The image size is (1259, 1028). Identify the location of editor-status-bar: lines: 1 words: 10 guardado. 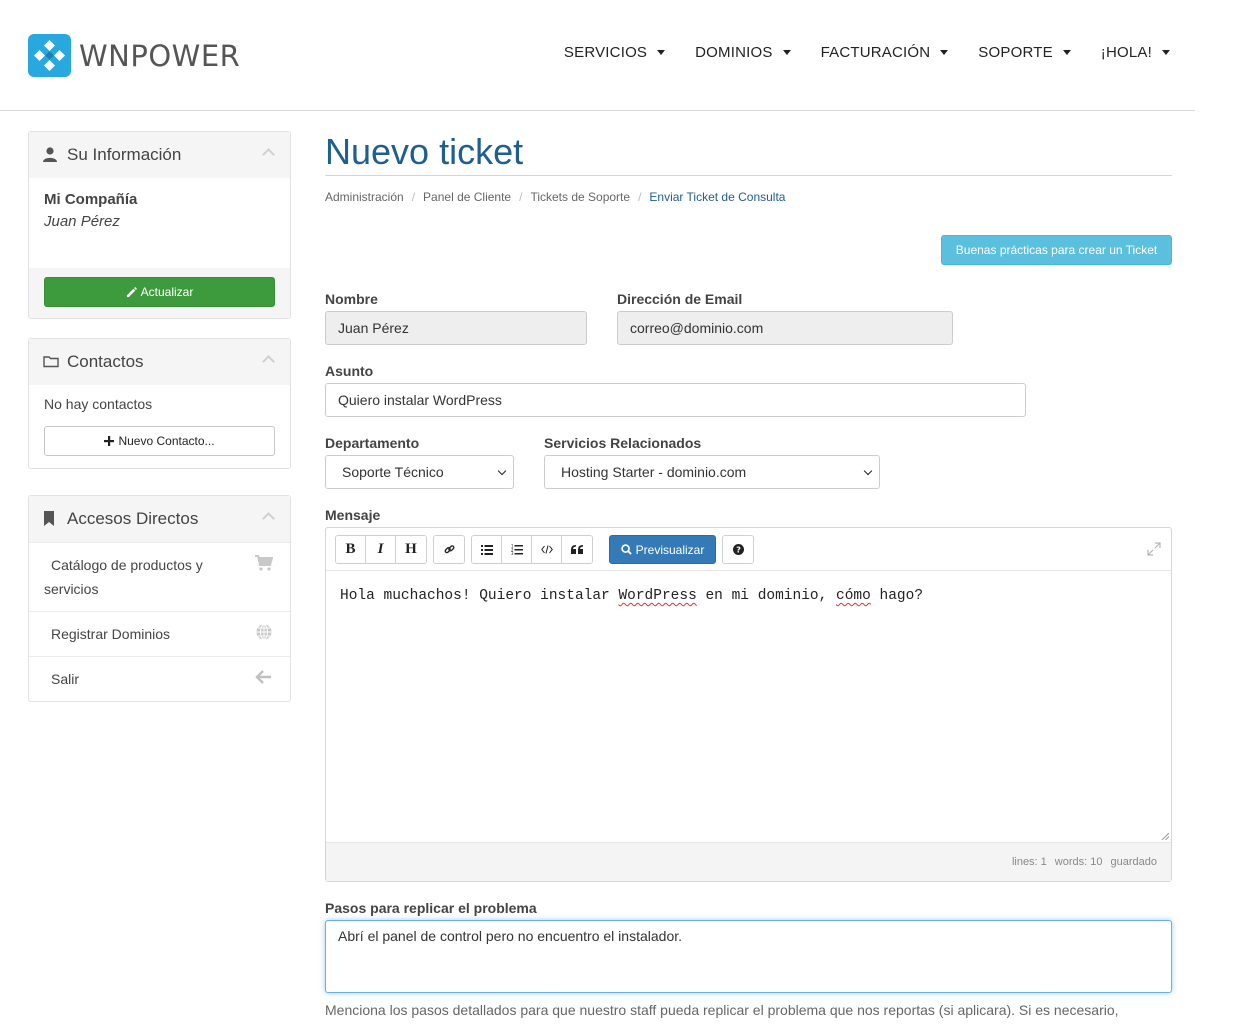
(748, 861).